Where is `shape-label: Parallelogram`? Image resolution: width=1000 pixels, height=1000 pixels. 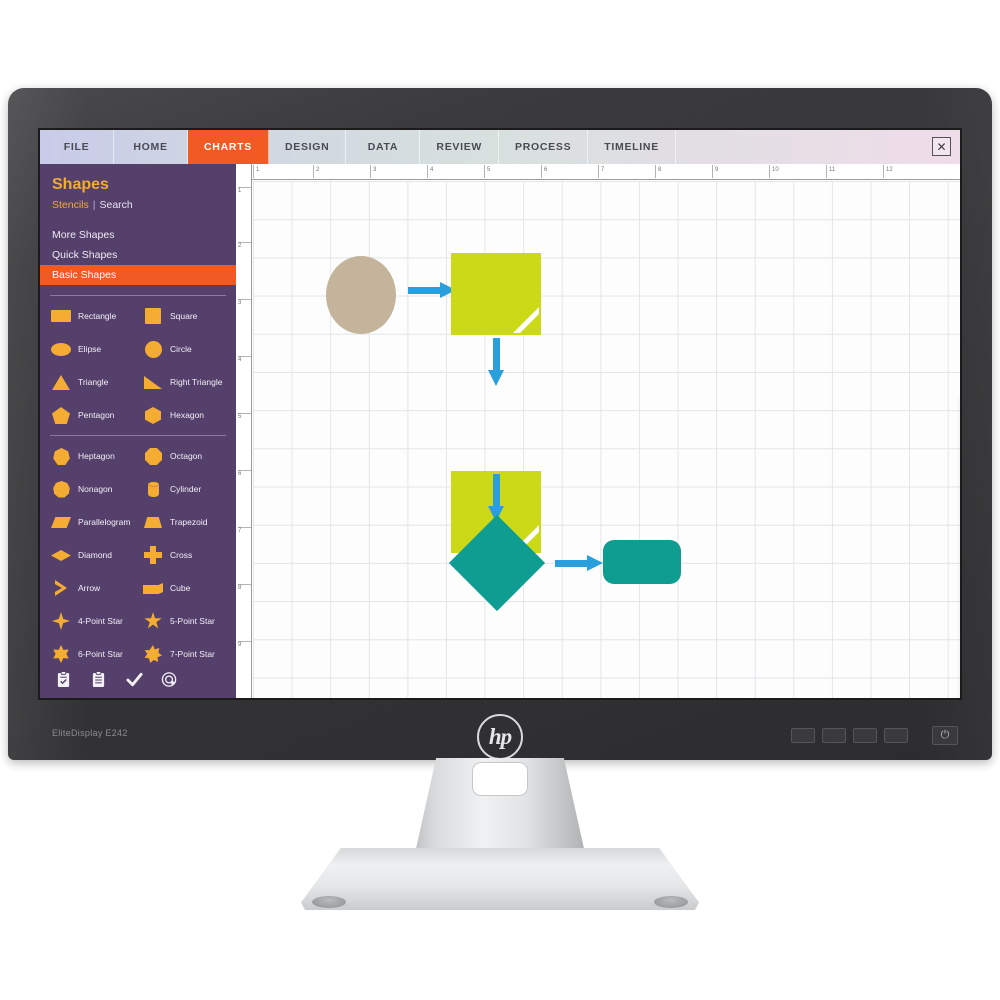 shape-label: Parallelogram is located at coordinates (104, 521).